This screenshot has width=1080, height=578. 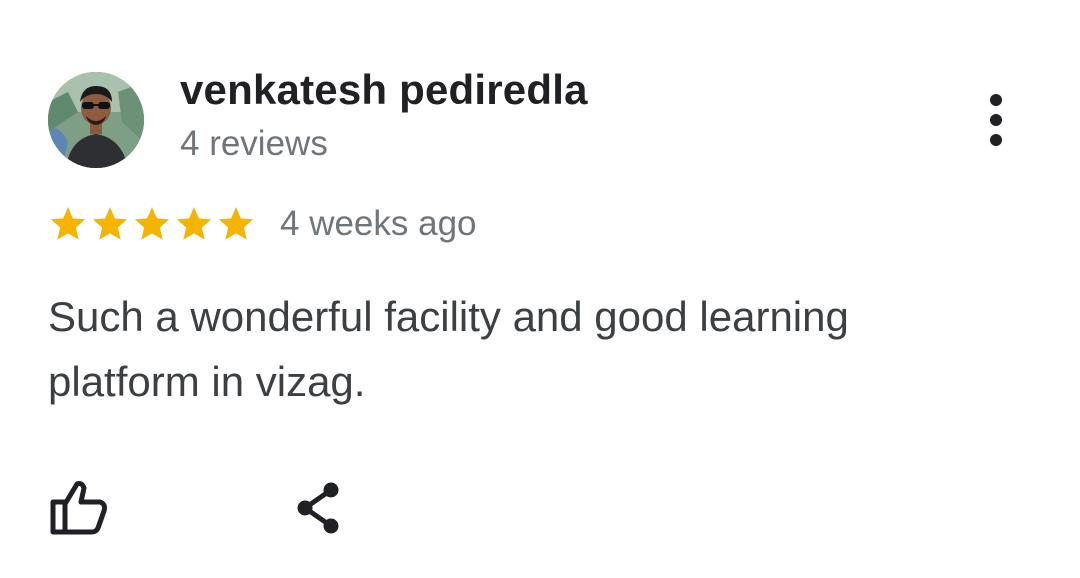 I want to click on avatar, so click(x=96, y=120).